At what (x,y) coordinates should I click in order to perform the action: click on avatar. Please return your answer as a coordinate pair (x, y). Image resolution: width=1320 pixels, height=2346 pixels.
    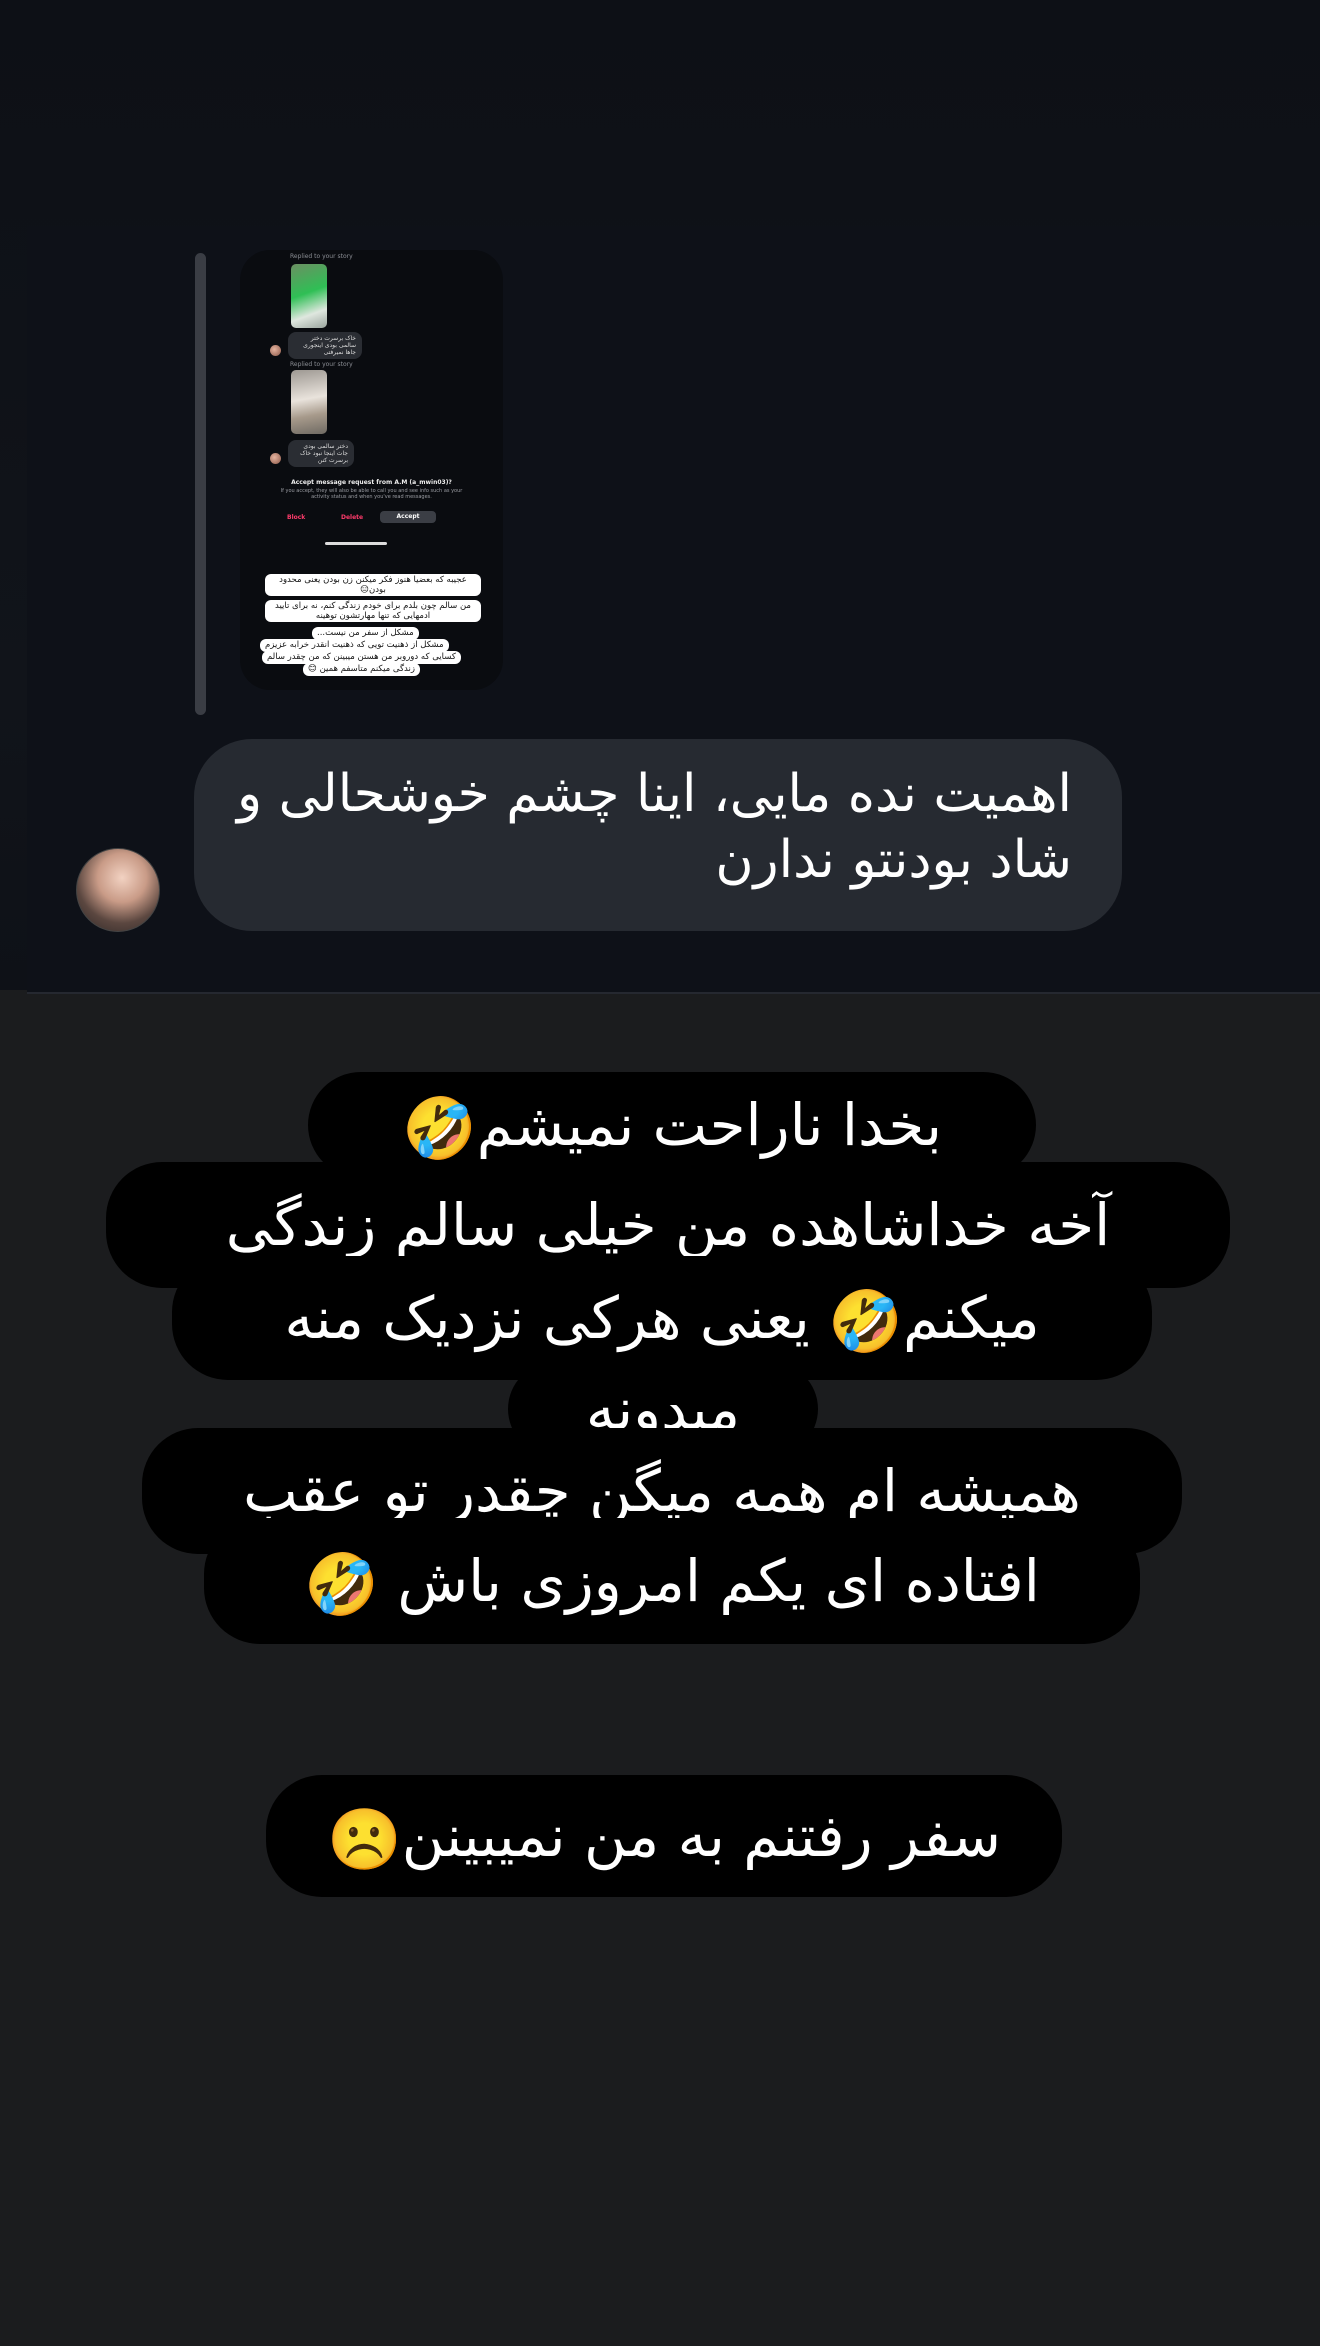
    Looking at the image, I should click on (118, 890).